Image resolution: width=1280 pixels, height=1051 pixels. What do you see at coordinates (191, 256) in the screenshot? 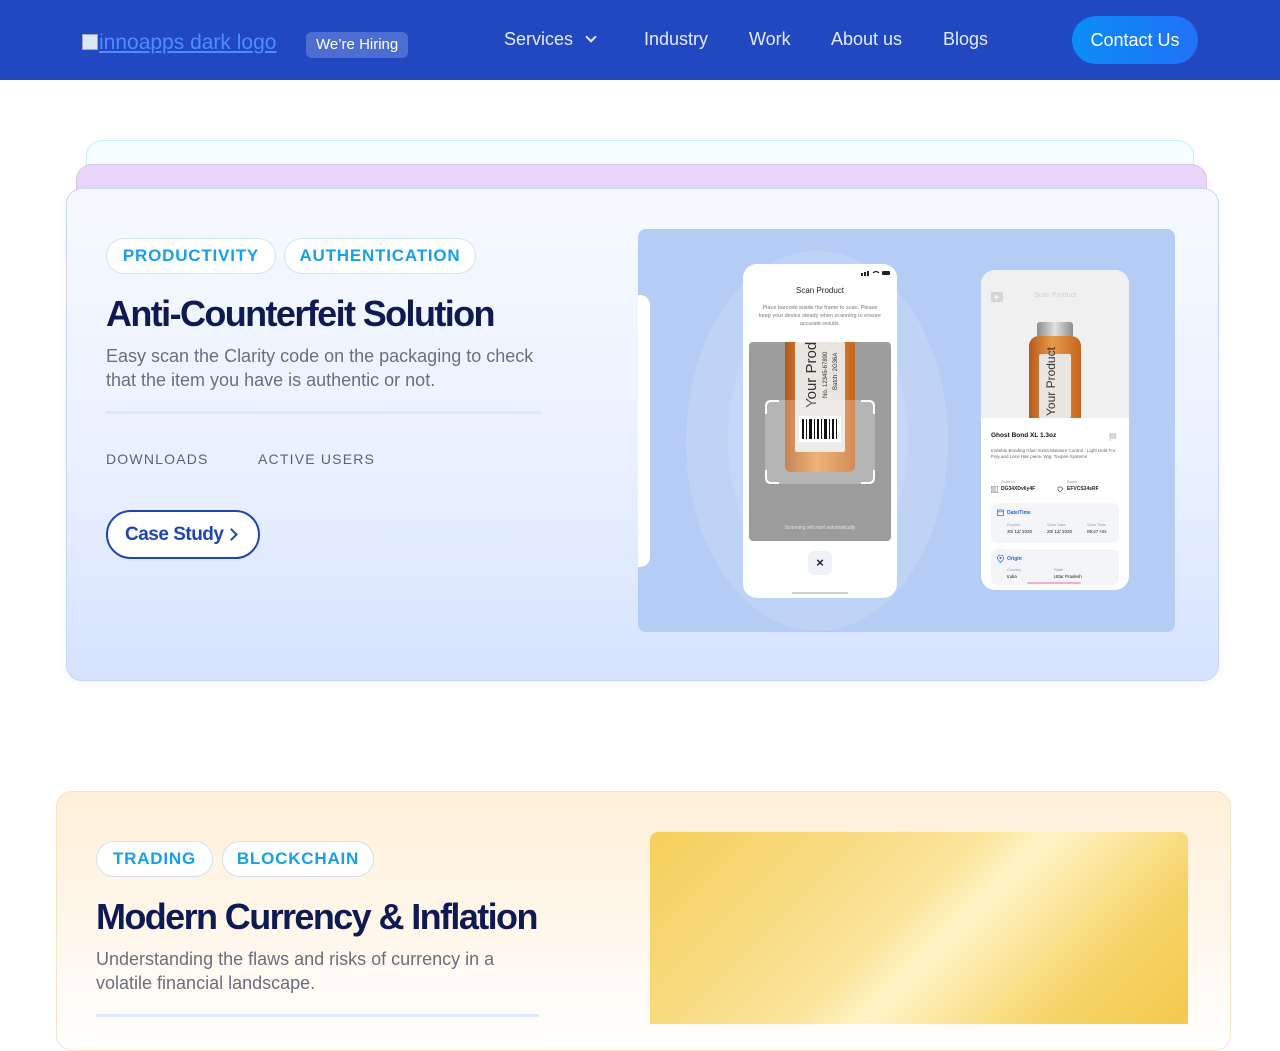
I see `tag-productivity: PRODUCTIVITY` at bounding box center [191, 256].